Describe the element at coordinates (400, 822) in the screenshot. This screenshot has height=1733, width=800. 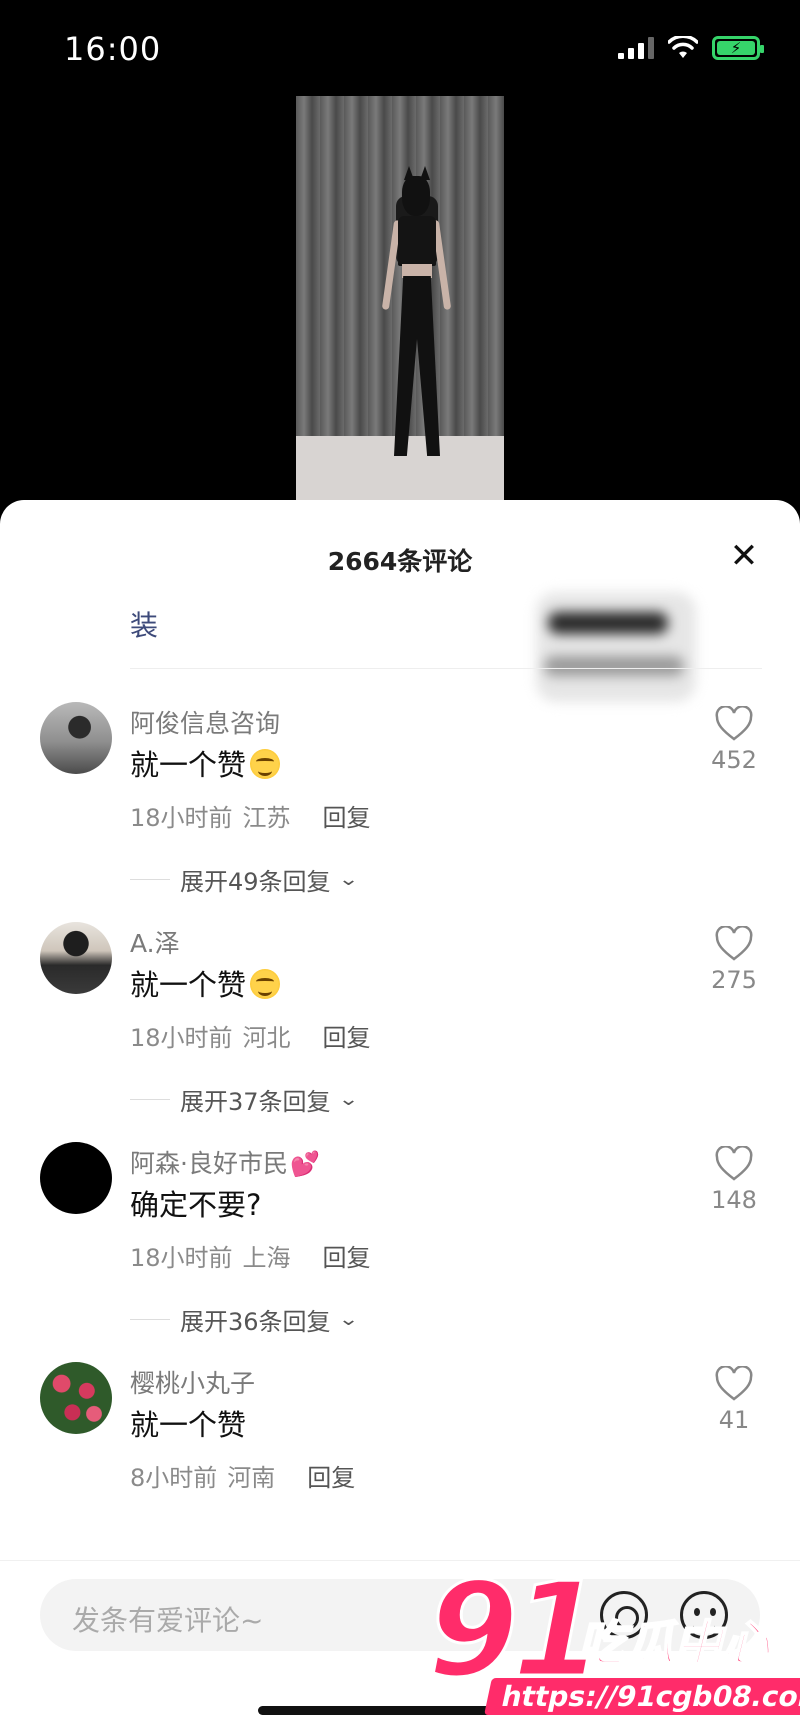
I see `comment-item: 阿俊信息咨询 就一个赞 18小时前 江苏 回复 展开49条回复 ⌄ 452` at that location.